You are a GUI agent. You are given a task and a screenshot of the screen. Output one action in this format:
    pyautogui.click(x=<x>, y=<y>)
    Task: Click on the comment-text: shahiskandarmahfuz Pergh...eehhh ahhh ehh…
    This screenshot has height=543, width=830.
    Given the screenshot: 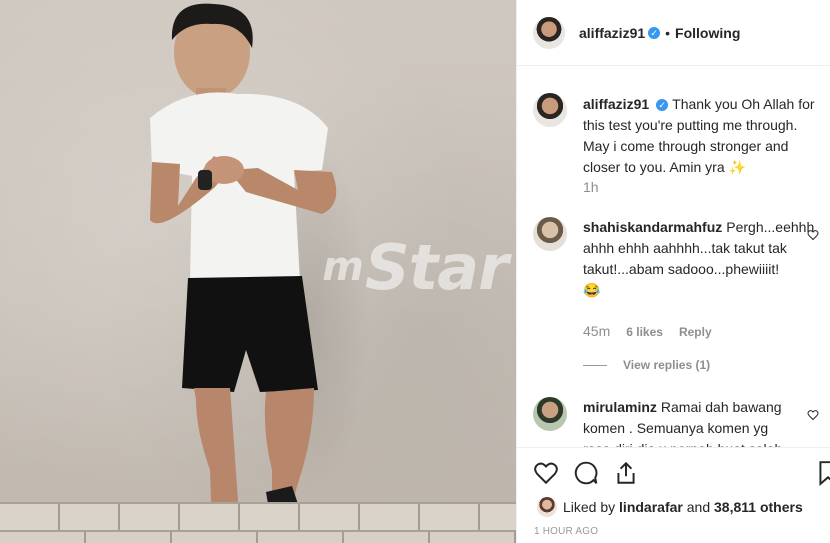 What is the action you would take?
    pyautogui.click(x=698, y=259)
    